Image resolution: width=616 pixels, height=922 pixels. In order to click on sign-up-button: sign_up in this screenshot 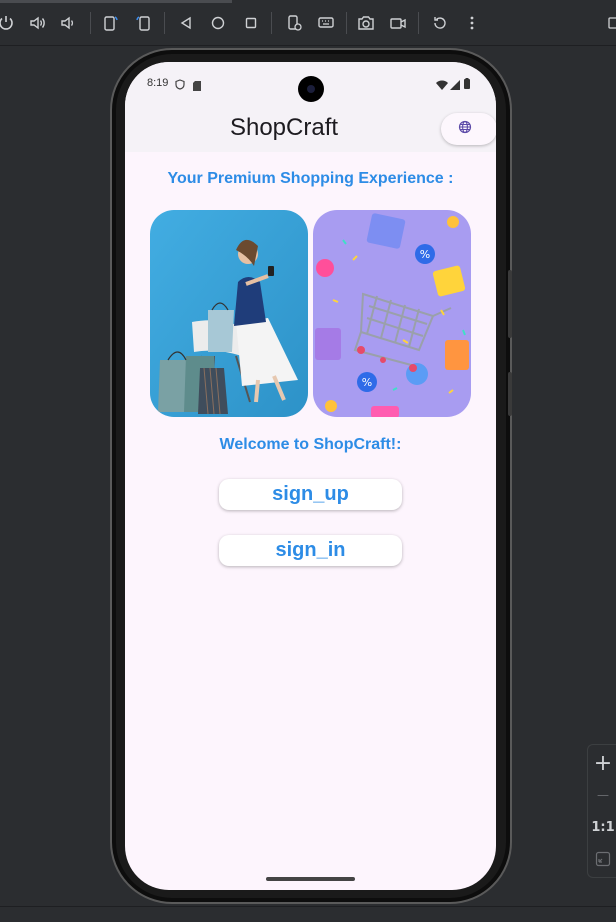, I will do `click(310, 494)`.